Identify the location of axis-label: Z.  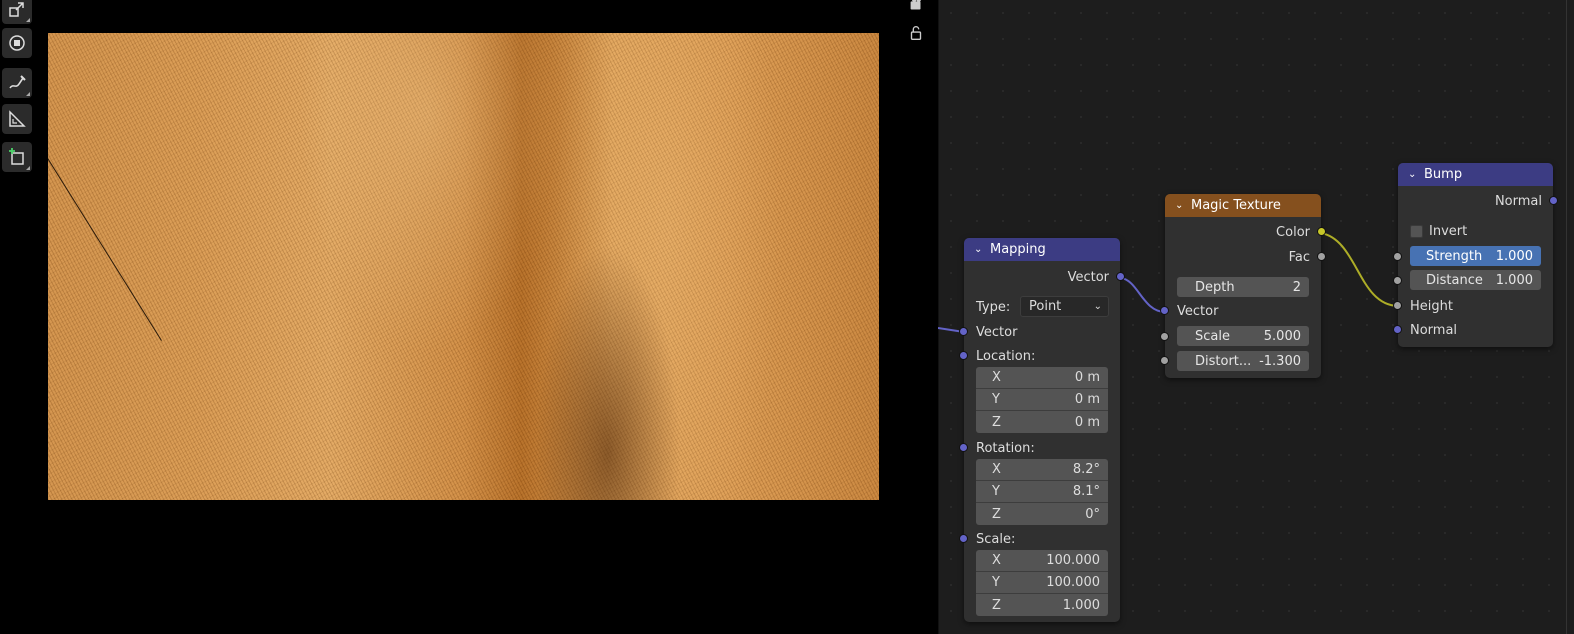
(996, 422).